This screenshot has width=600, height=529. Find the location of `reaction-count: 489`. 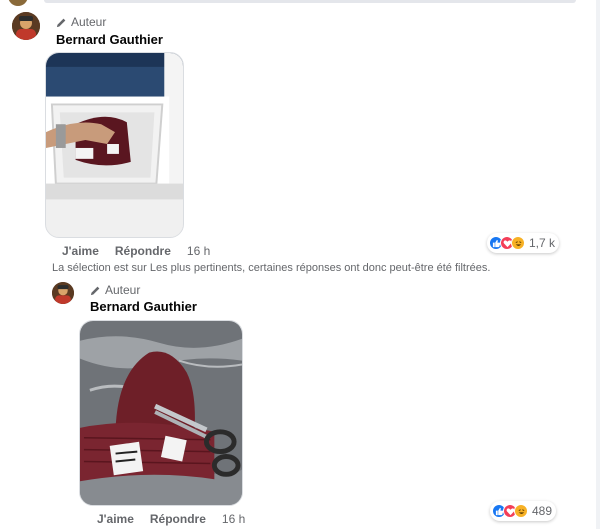

reaction-count: 489 is located at coordinates (542, 511).